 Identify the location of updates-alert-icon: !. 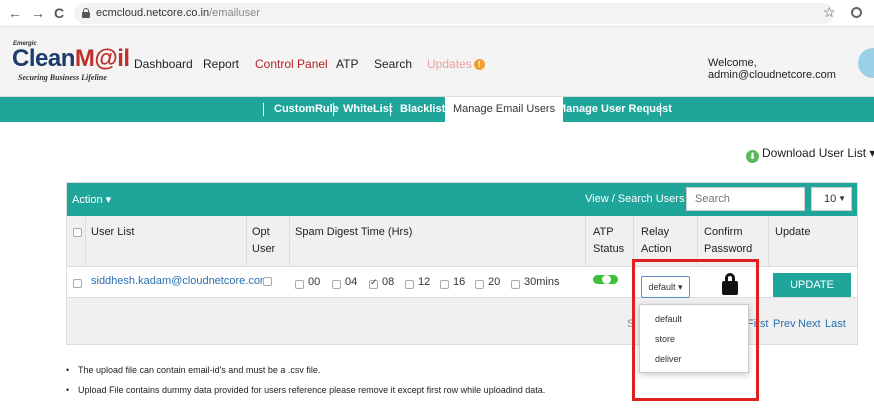
(479, 65).